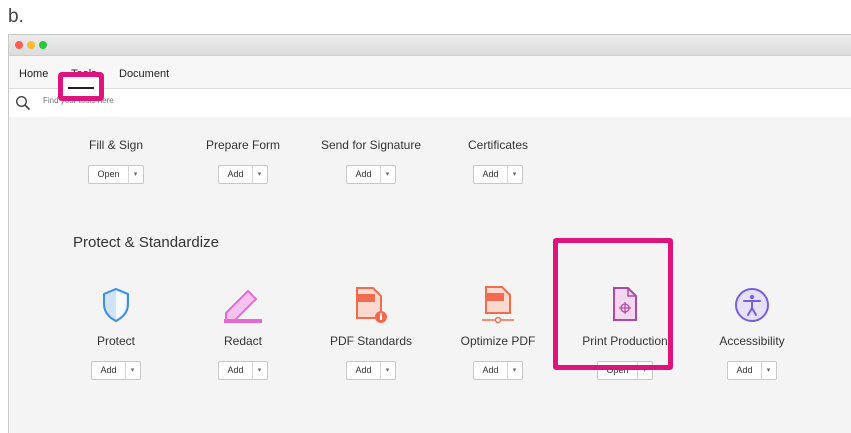  What do you see at coordinates (243, 305) in the screenshot?
I see `redact-marker-icon` at bounding box center [243, 305].